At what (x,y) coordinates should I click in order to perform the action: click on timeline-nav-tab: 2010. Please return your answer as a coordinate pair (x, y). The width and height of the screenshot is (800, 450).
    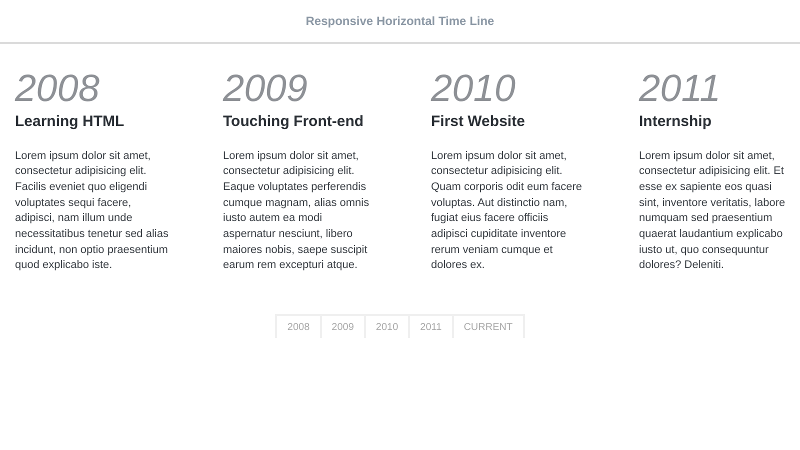
    Looking at the image, I should click on (386, 327).